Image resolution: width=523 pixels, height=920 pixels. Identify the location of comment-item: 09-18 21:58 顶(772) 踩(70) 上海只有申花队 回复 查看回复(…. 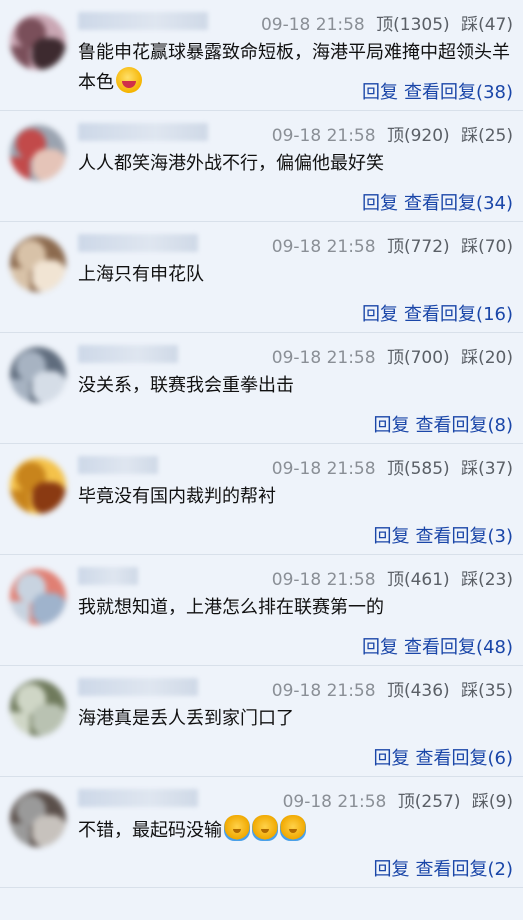
(261, 277).